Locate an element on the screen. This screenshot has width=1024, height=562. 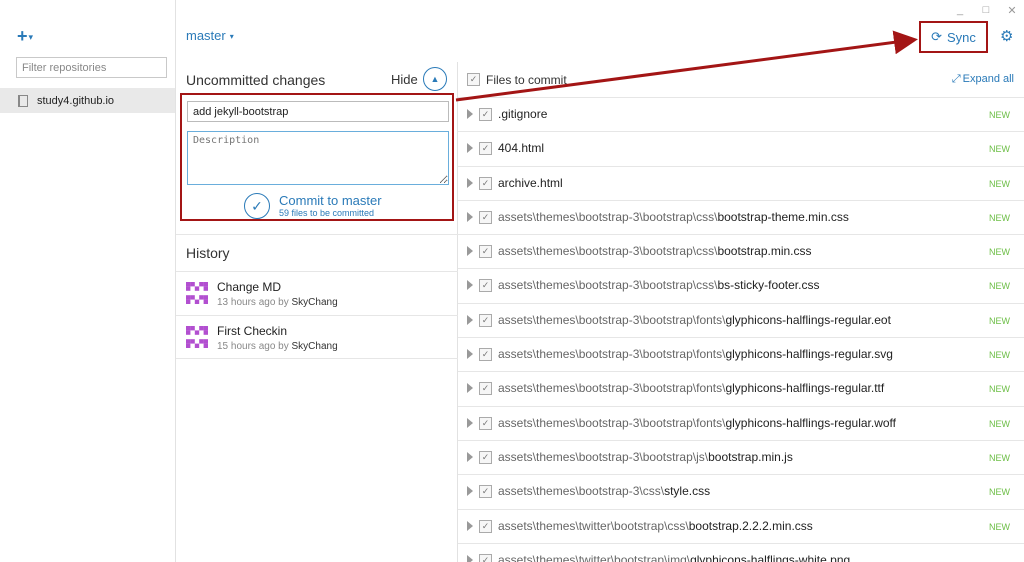
file-row: ✓ archive.html NEW is located at coordinates (741, 184).